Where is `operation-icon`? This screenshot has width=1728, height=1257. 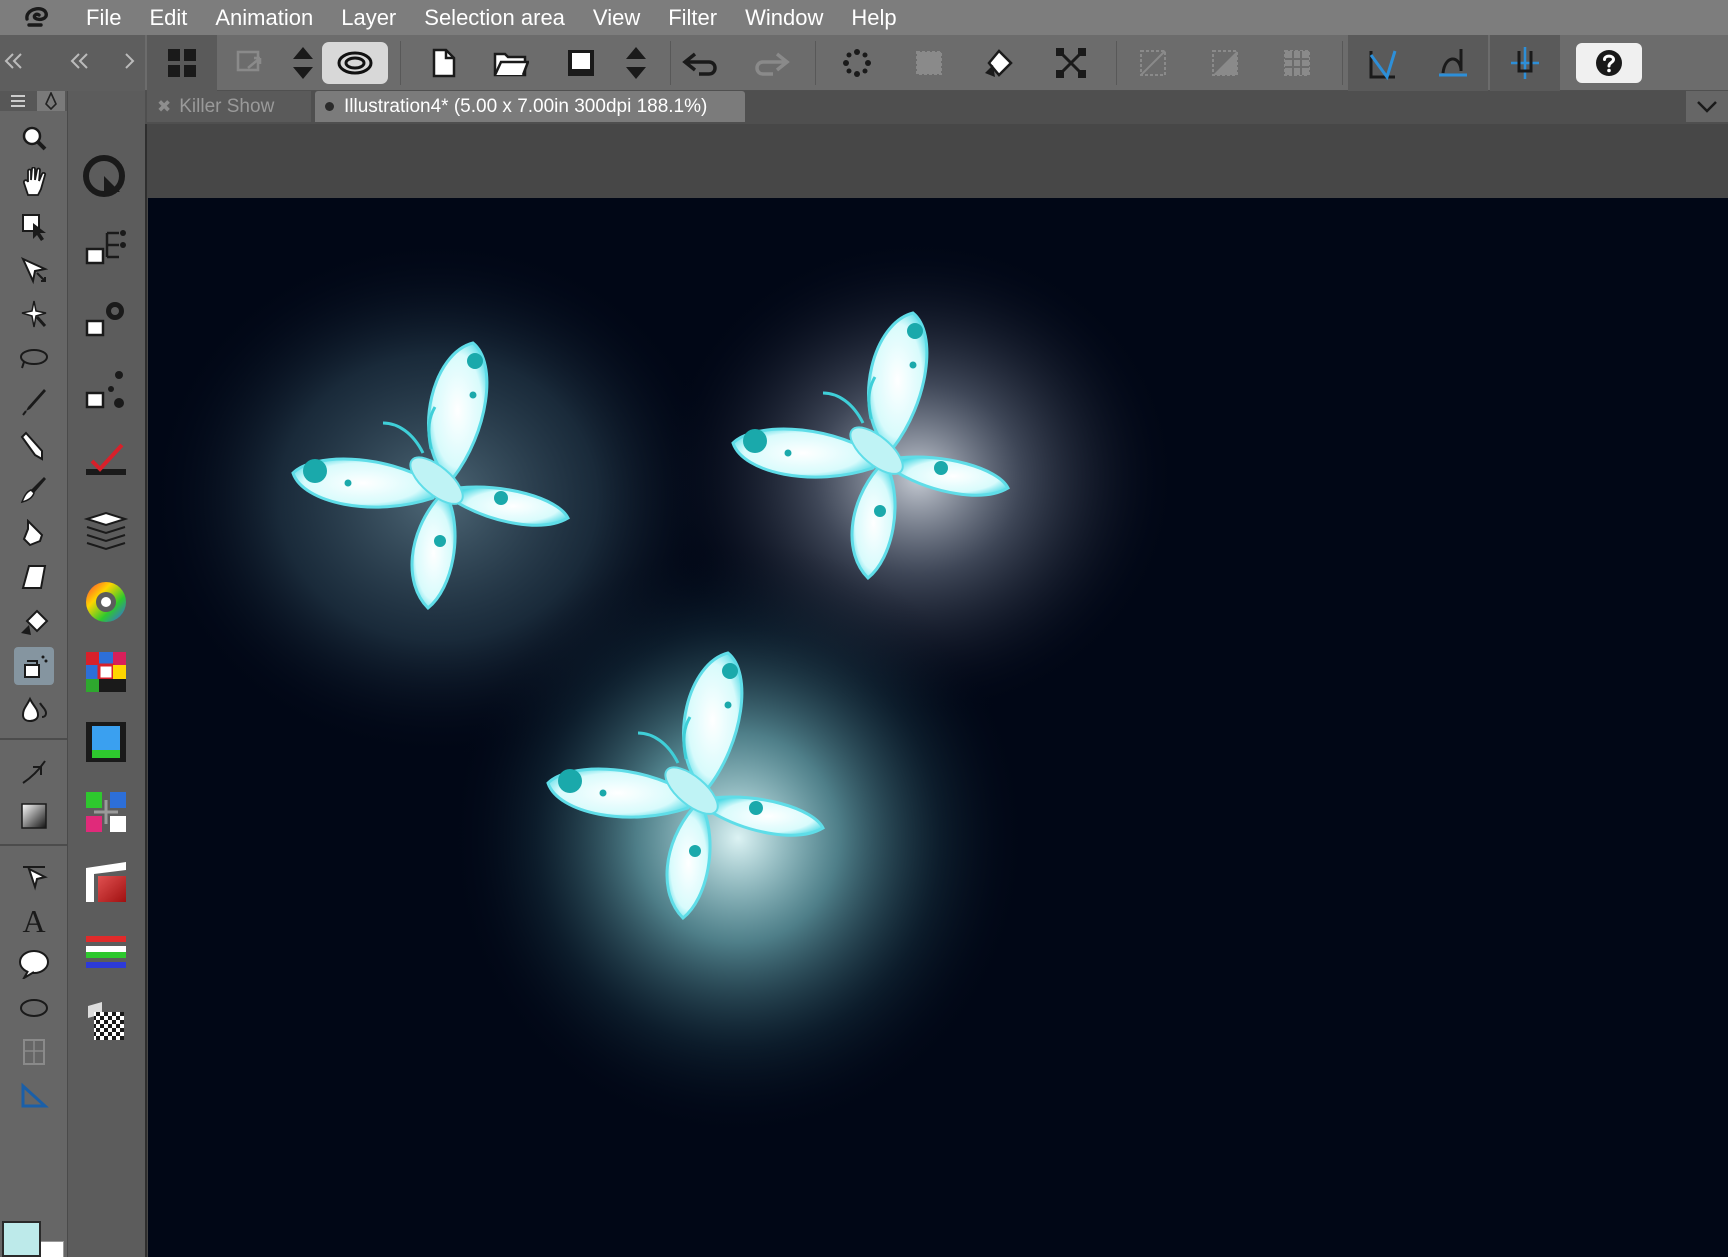 operation-icon is located at coordinates (34, 876).